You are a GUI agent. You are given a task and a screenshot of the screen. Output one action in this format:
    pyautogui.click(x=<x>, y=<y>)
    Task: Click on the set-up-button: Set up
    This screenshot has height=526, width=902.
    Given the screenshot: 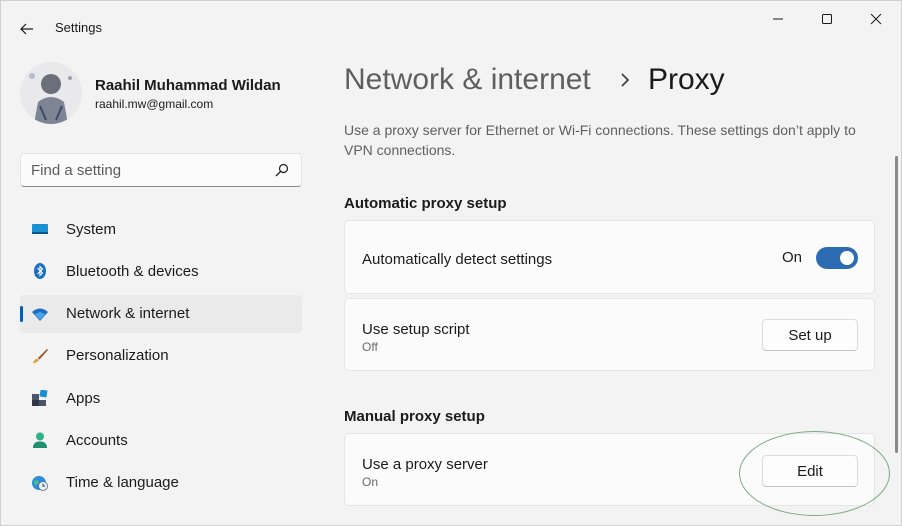 What is the action you would take?
    pyautogui.click(x=810, y=335)
    